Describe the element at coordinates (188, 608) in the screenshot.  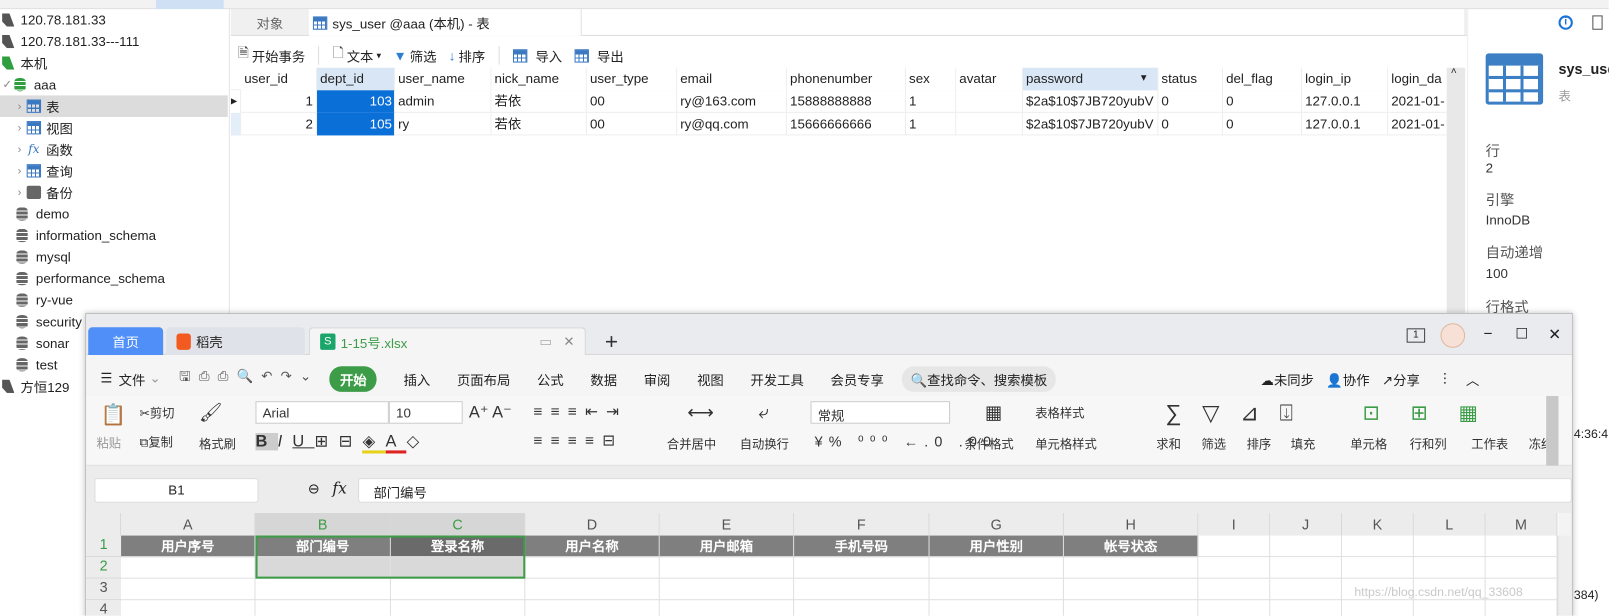
I see `cell-A4` at that location.